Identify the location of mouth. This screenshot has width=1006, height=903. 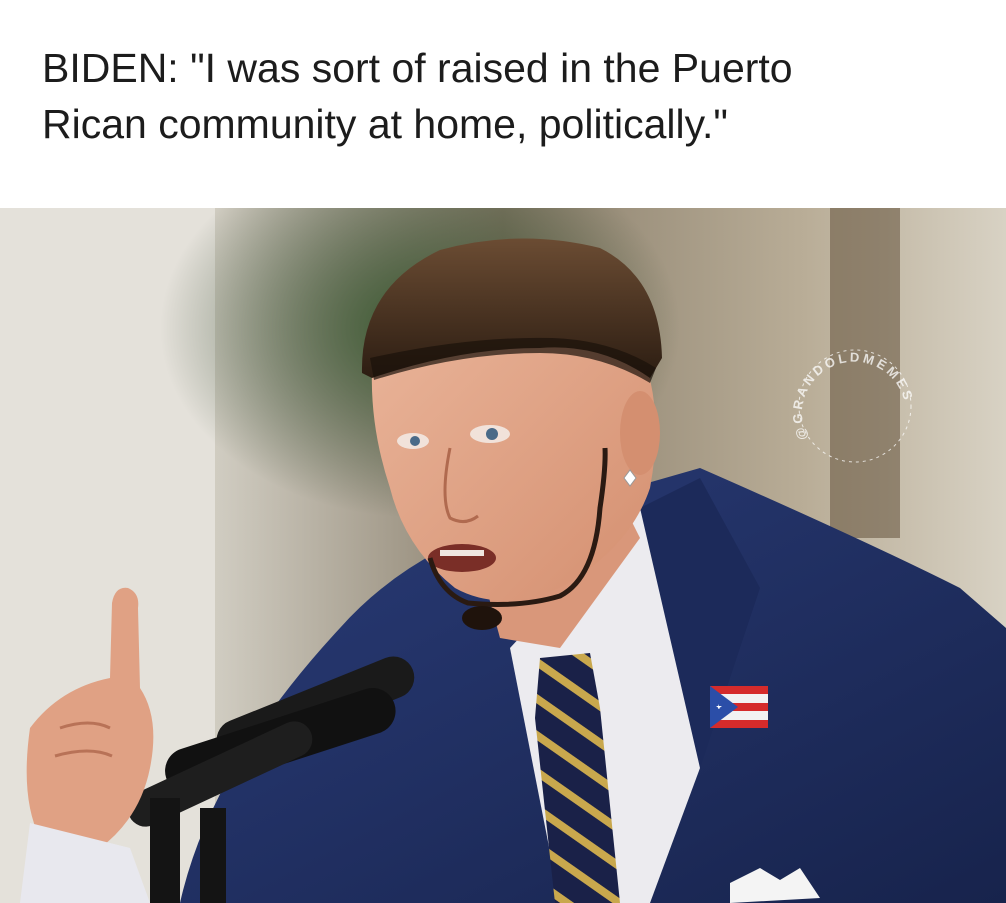
(462, 558).